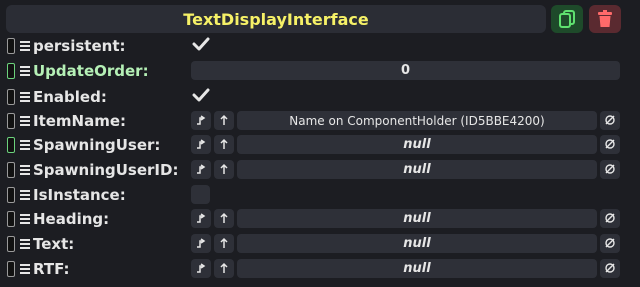 The image size is (640, 287). Describe the element at coordinates (97, 145) in the screenshot. I see `field-label: SpawningUser:` at that location.